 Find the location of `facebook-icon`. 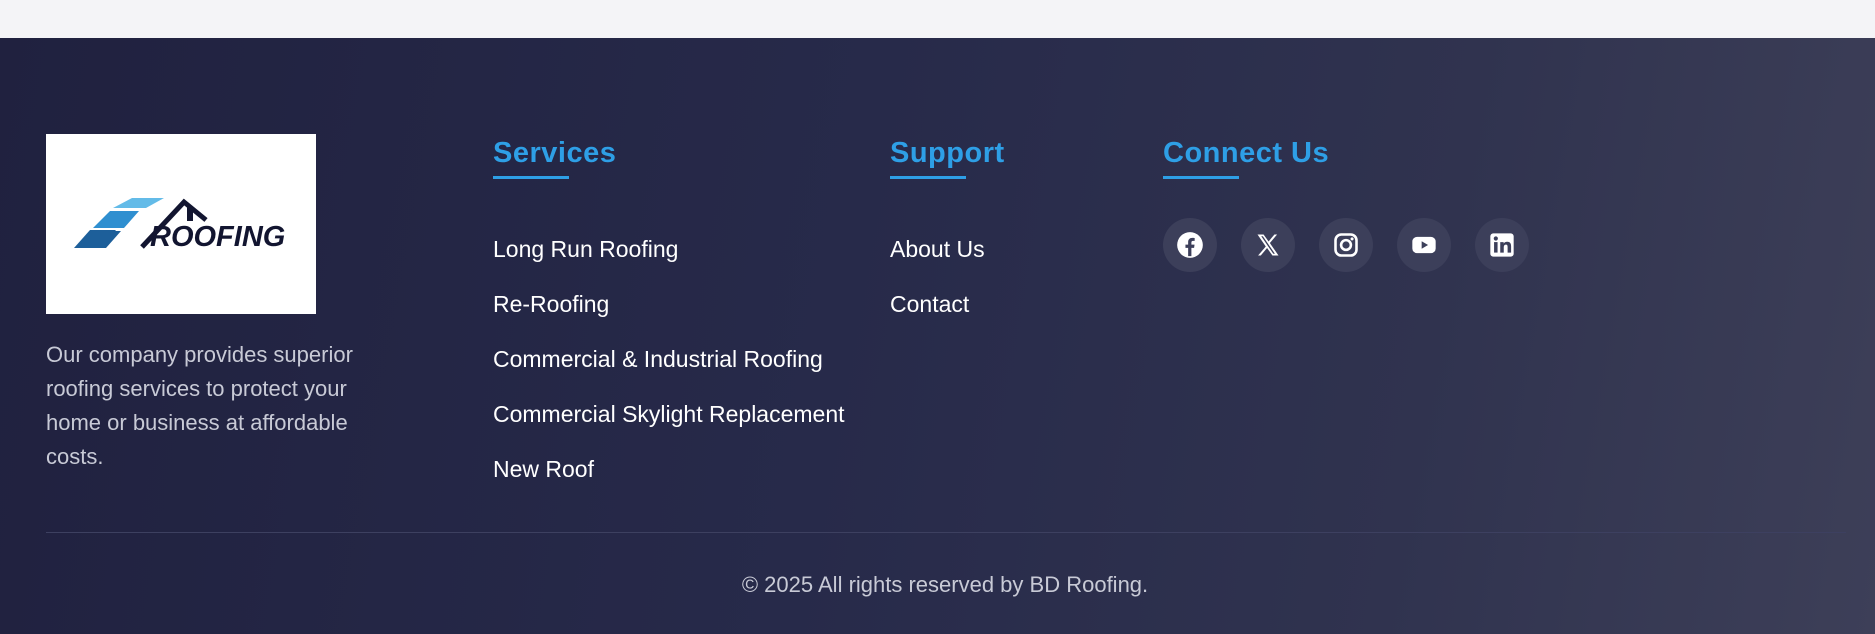

facebook-icon is located at coordinates (1190, 245).